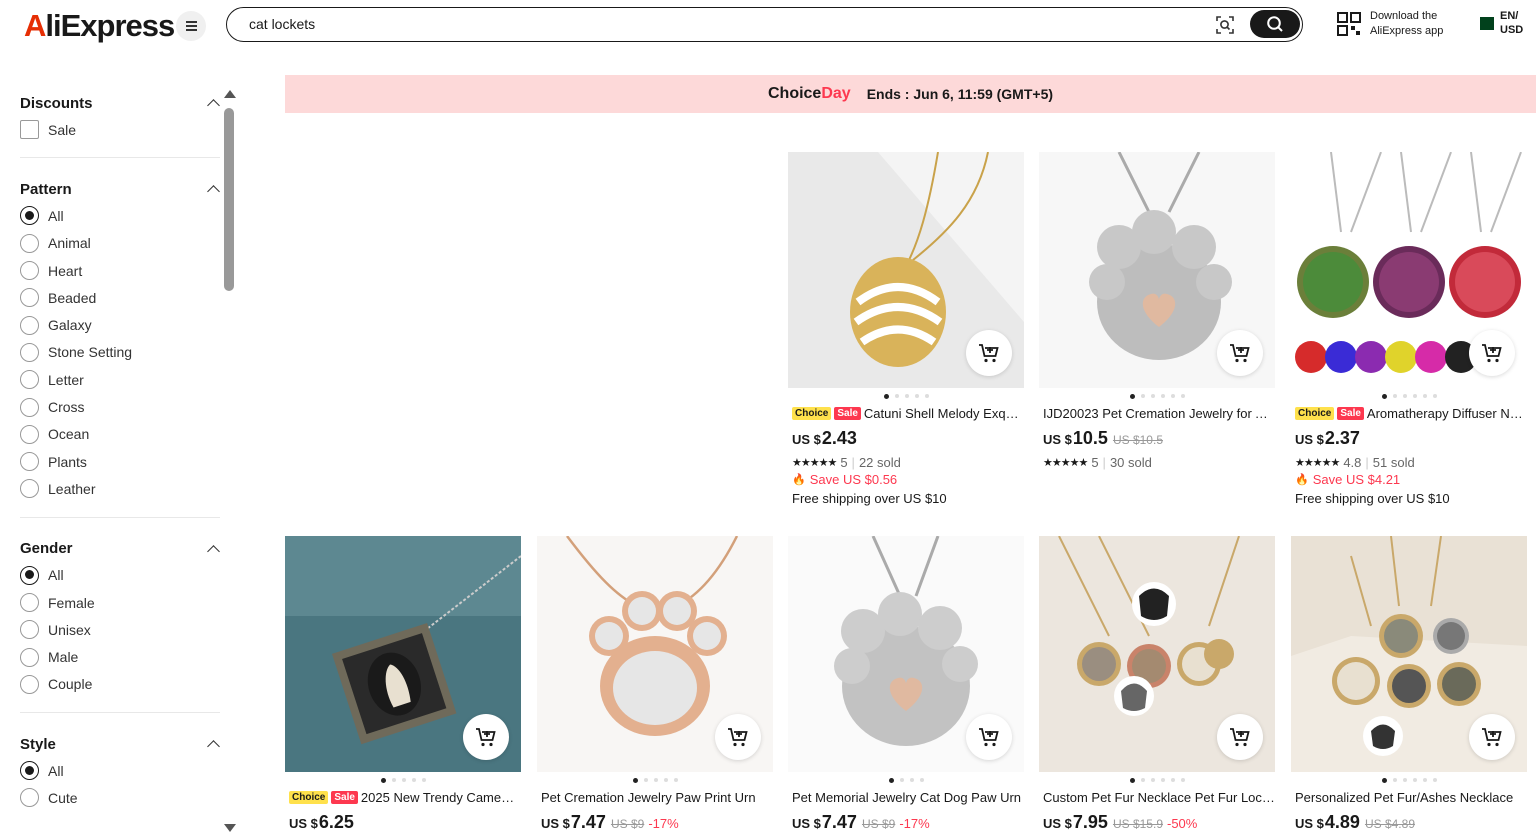 The width and height of the screenshot is (1536, 834). Describe the element at coordinates (120, 461) in the screenshot. I see `filter-option-plants: Plants` at that location.